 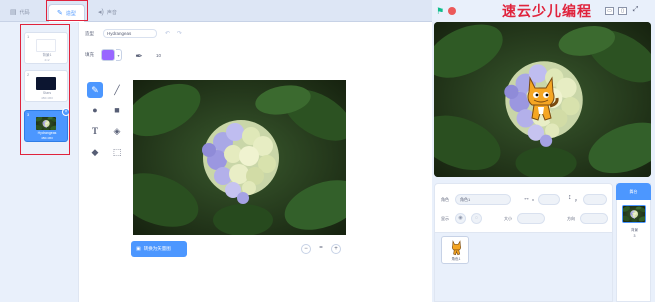 I want to click on paint-bucket-icon: ◈, so click(x=117, y=131).